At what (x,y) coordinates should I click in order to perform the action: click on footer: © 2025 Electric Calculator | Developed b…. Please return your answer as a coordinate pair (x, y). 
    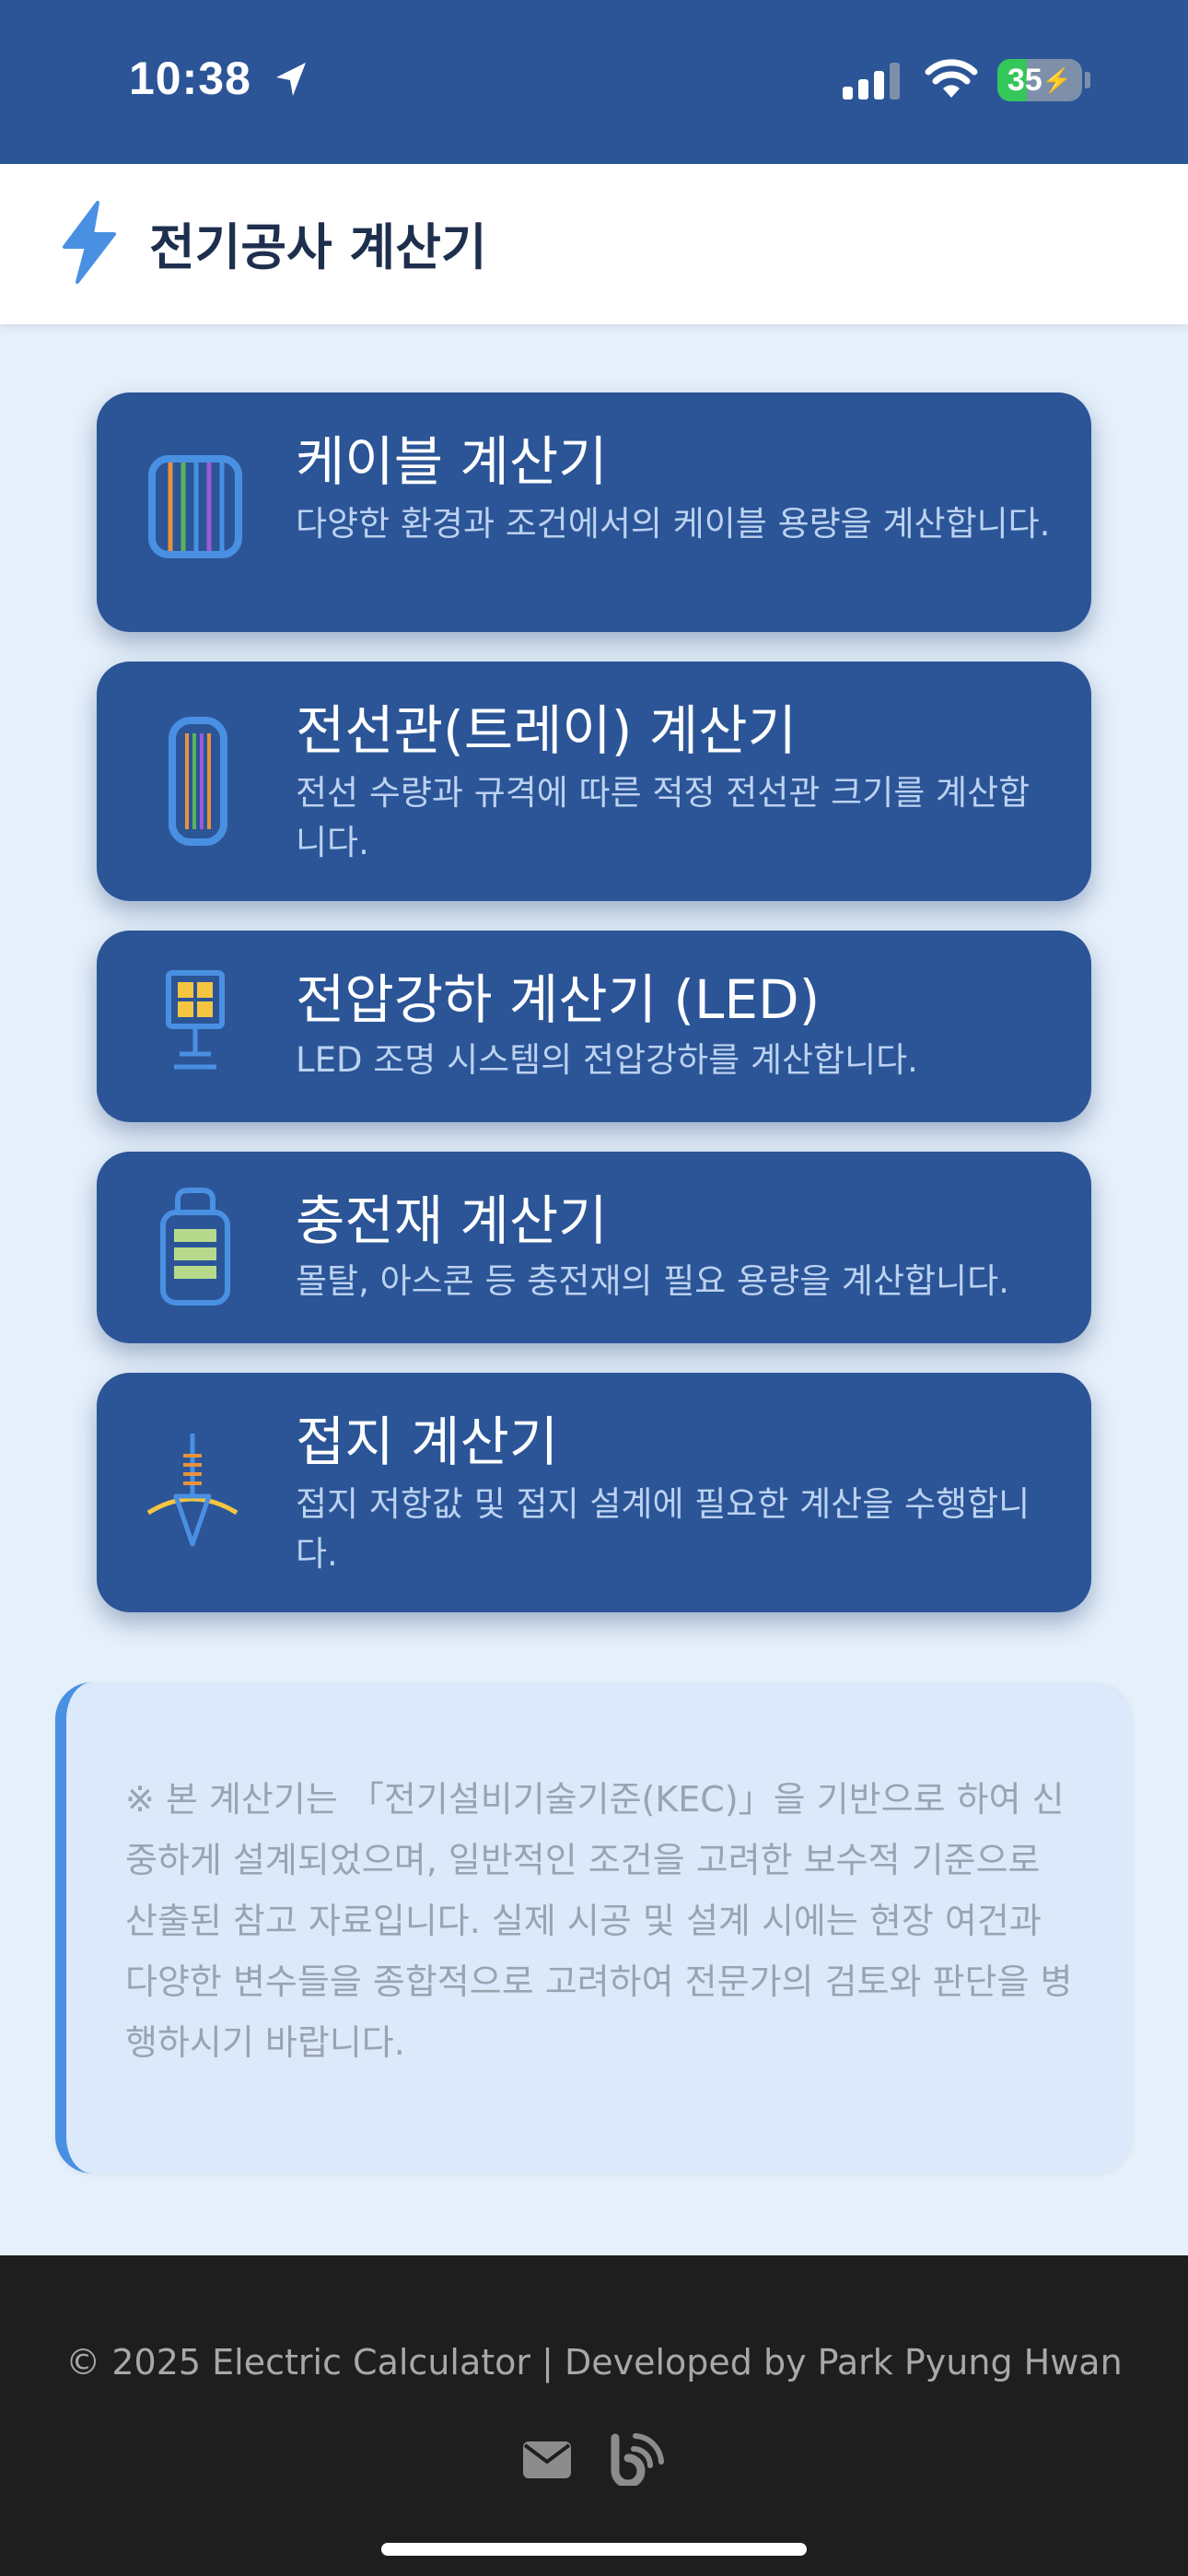
    Looking at the image, I should click on (594, 2415).